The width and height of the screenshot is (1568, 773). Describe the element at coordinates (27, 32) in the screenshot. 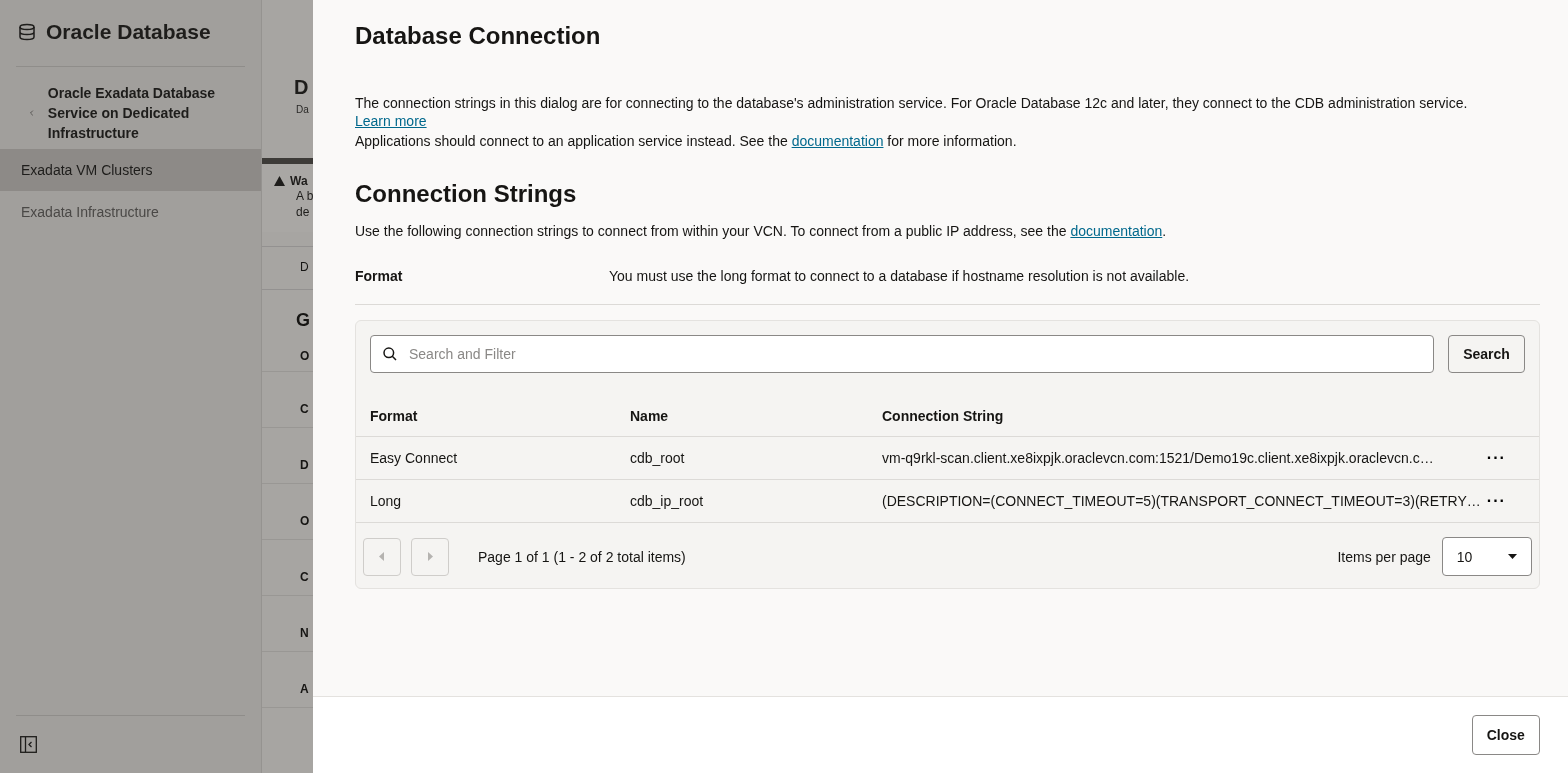

I see `database-icon` at that location.